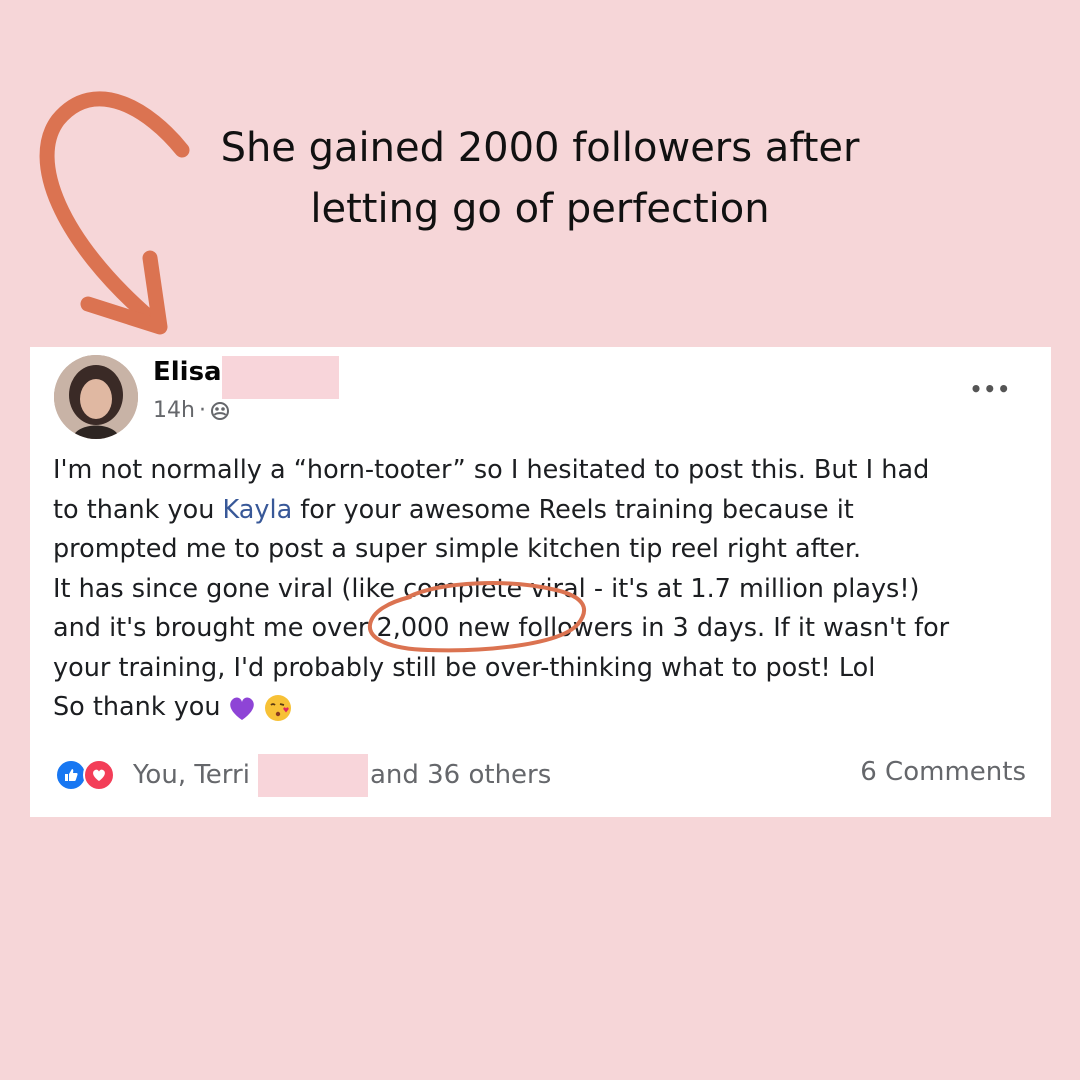  Describe the element at coordinates (258, 510) in the screenshot. I see `mention-link: Kayla` at that location.